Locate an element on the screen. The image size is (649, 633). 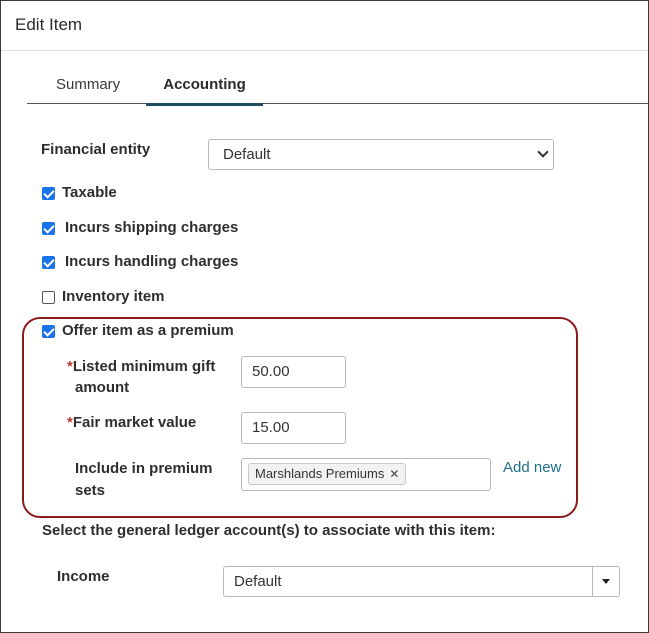
incurs-shipping-label: Incurs shipping charges is located at coordinates (152, 227).